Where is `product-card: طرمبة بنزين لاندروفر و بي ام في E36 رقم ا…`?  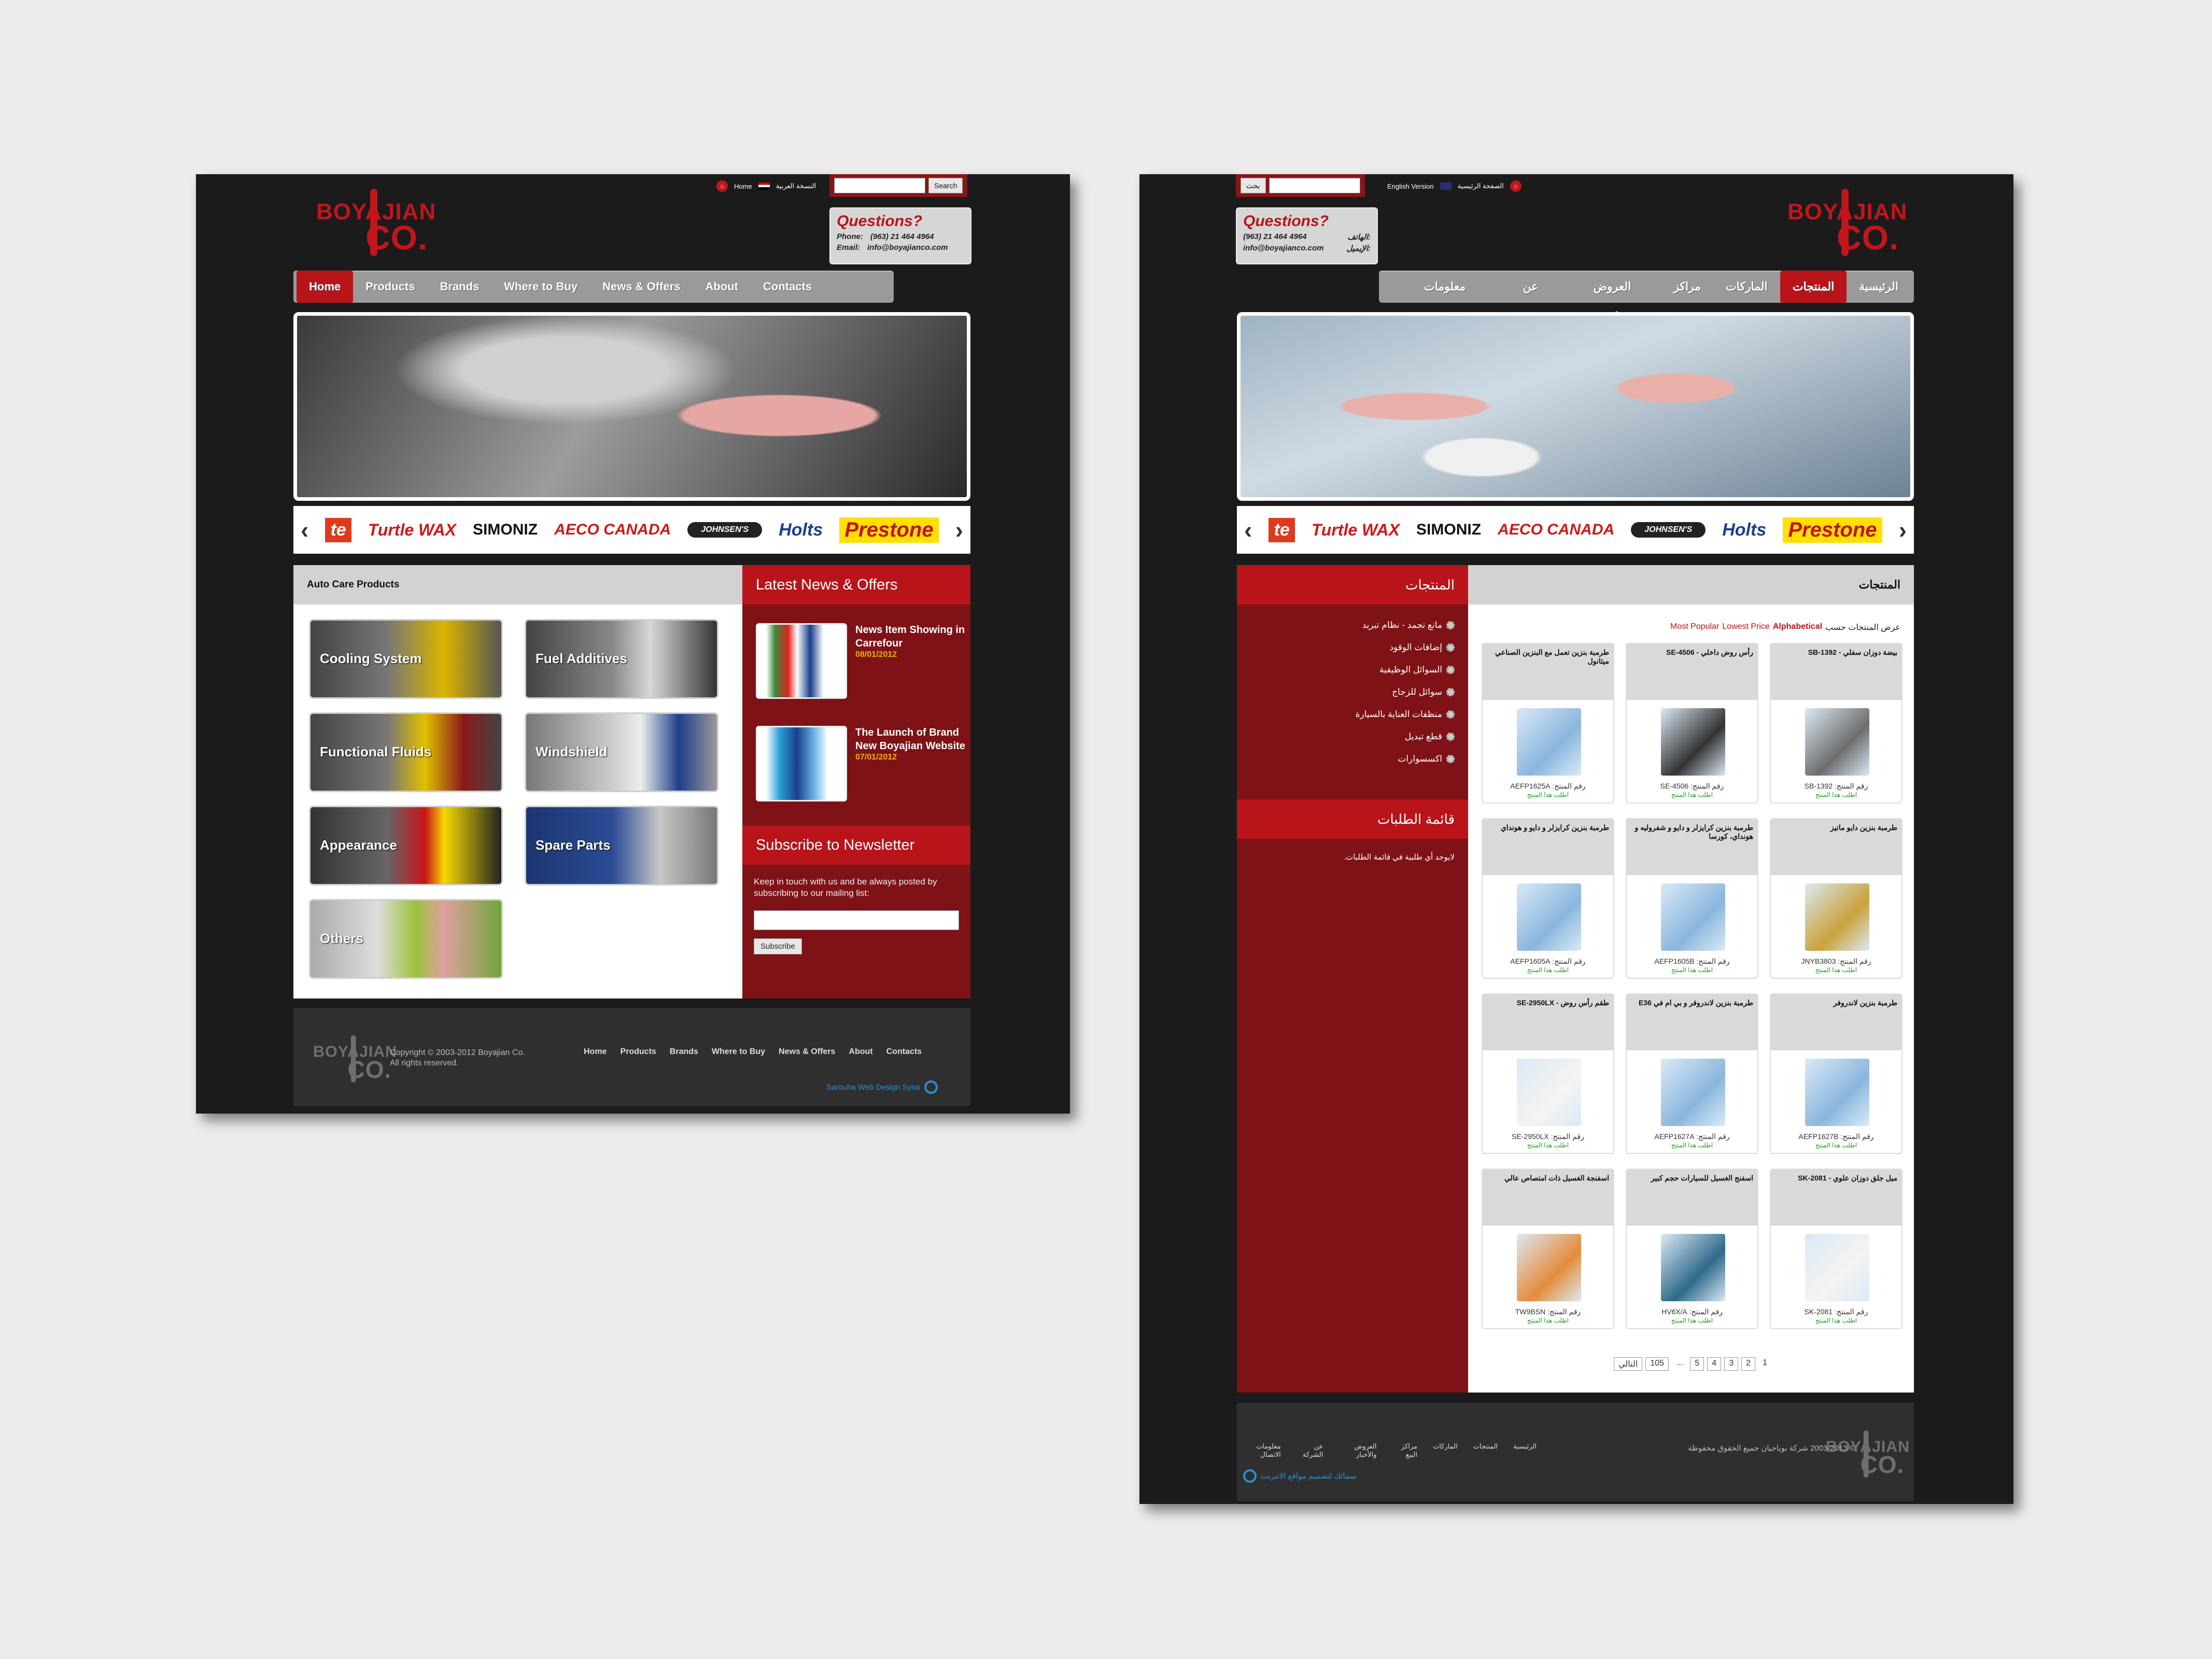
product-card: طرمبة بنزين لاندروفر و بي ام في E36 رقم ا… is located at coordinates (1692, 1073).